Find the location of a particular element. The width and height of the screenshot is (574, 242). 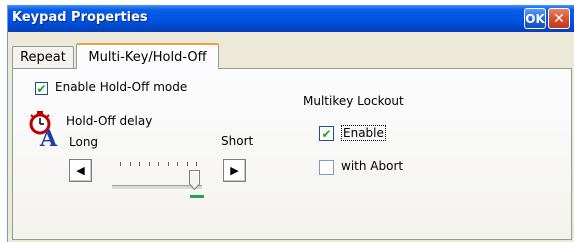

multikey-enable-checkbox: ✔ is located at coordinates (326, 133).